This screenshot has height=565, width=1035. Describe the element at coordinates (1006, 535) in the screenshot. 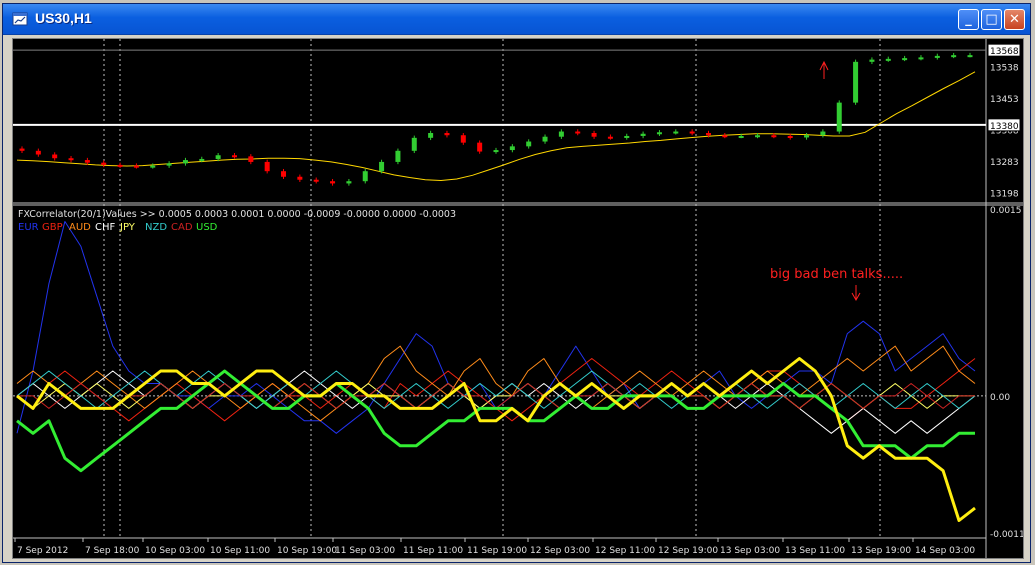

I see `indicator-tick-label: -0.0011` at that location.